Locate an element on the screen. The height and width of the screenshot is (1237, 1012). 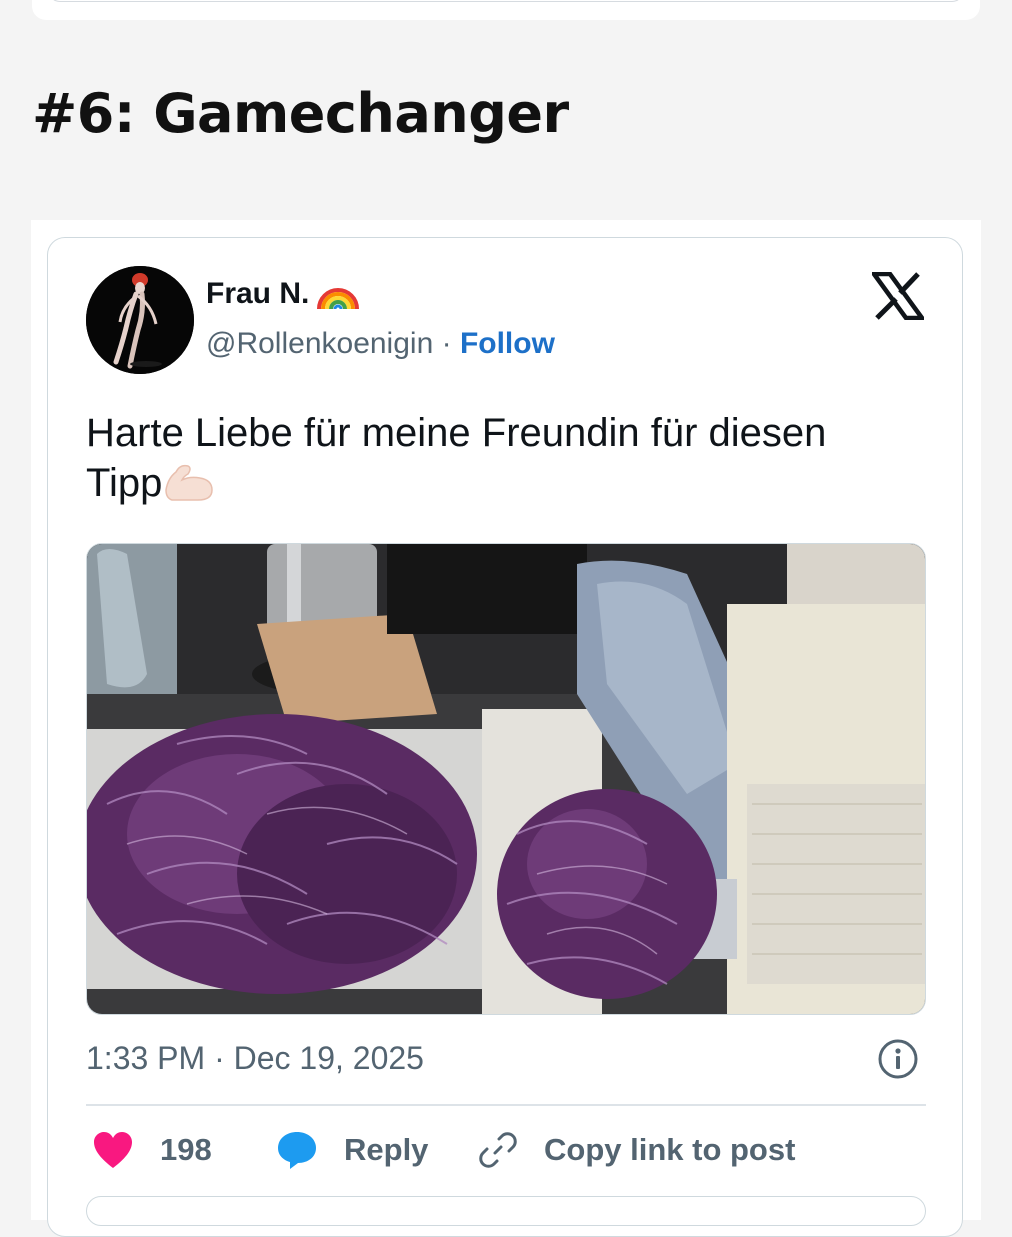
previous-embed-border is located at coordinates (506, 1).